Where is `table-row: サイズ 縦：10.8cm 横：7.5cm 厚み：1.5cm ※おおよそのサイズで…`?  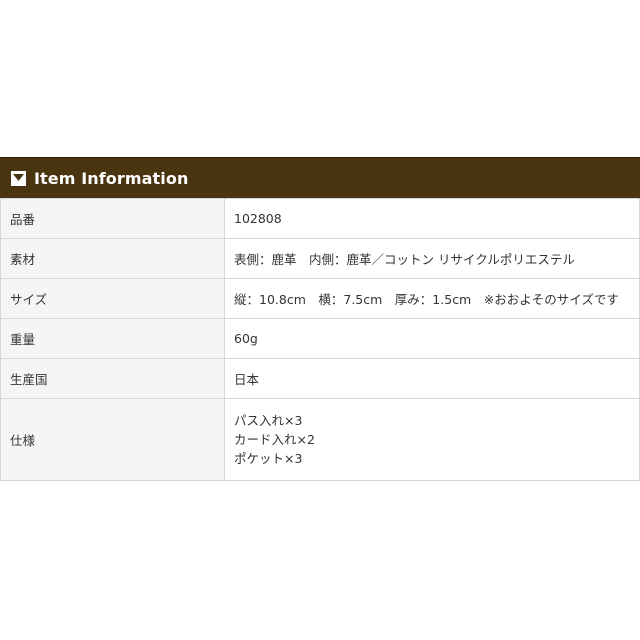
table-row: サイズ 縦：10.8cm 横：7.5cm 厚み：1.5cm ※おおよそのサイズで… is located at coordinates (320, 298).